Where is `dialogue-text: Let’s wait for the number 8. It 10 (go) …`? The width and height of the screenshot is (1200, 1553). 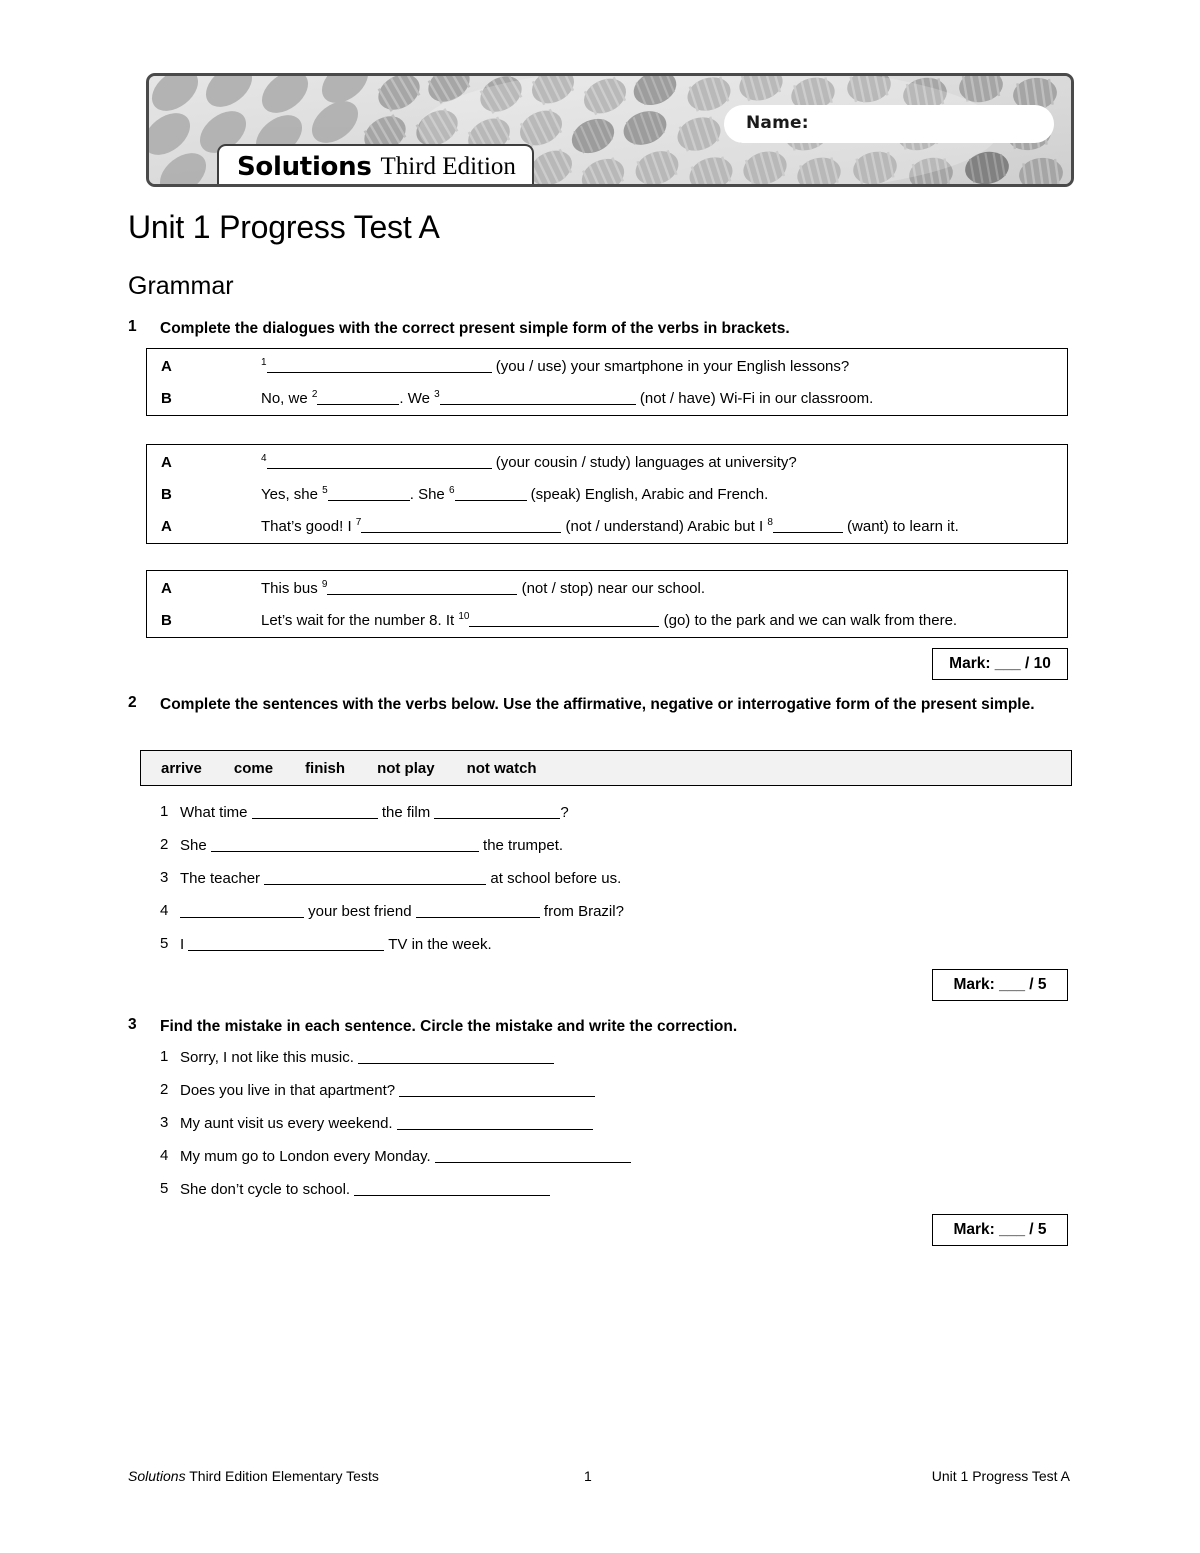
dialogue-text: Let’s wait for the number 8. It 10 (go) … is located at coordinates (609, 620).